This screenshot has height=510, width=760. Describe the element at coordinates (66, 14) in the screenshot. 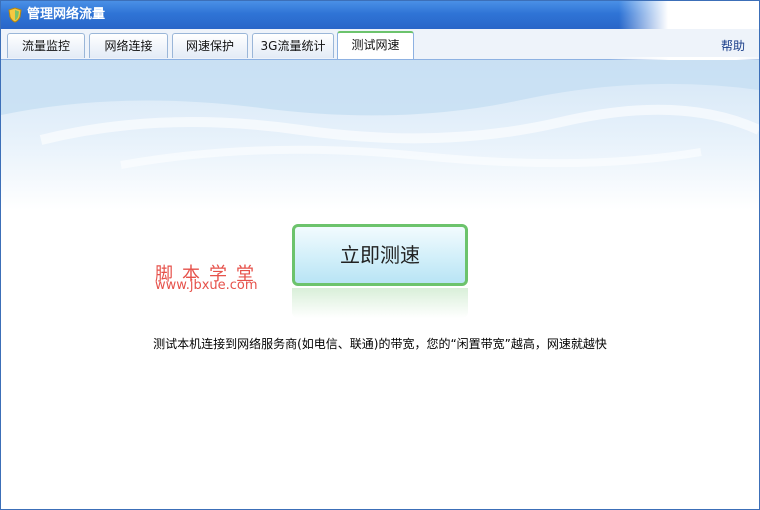

I see `window-title: 管理网络流量` at that location.